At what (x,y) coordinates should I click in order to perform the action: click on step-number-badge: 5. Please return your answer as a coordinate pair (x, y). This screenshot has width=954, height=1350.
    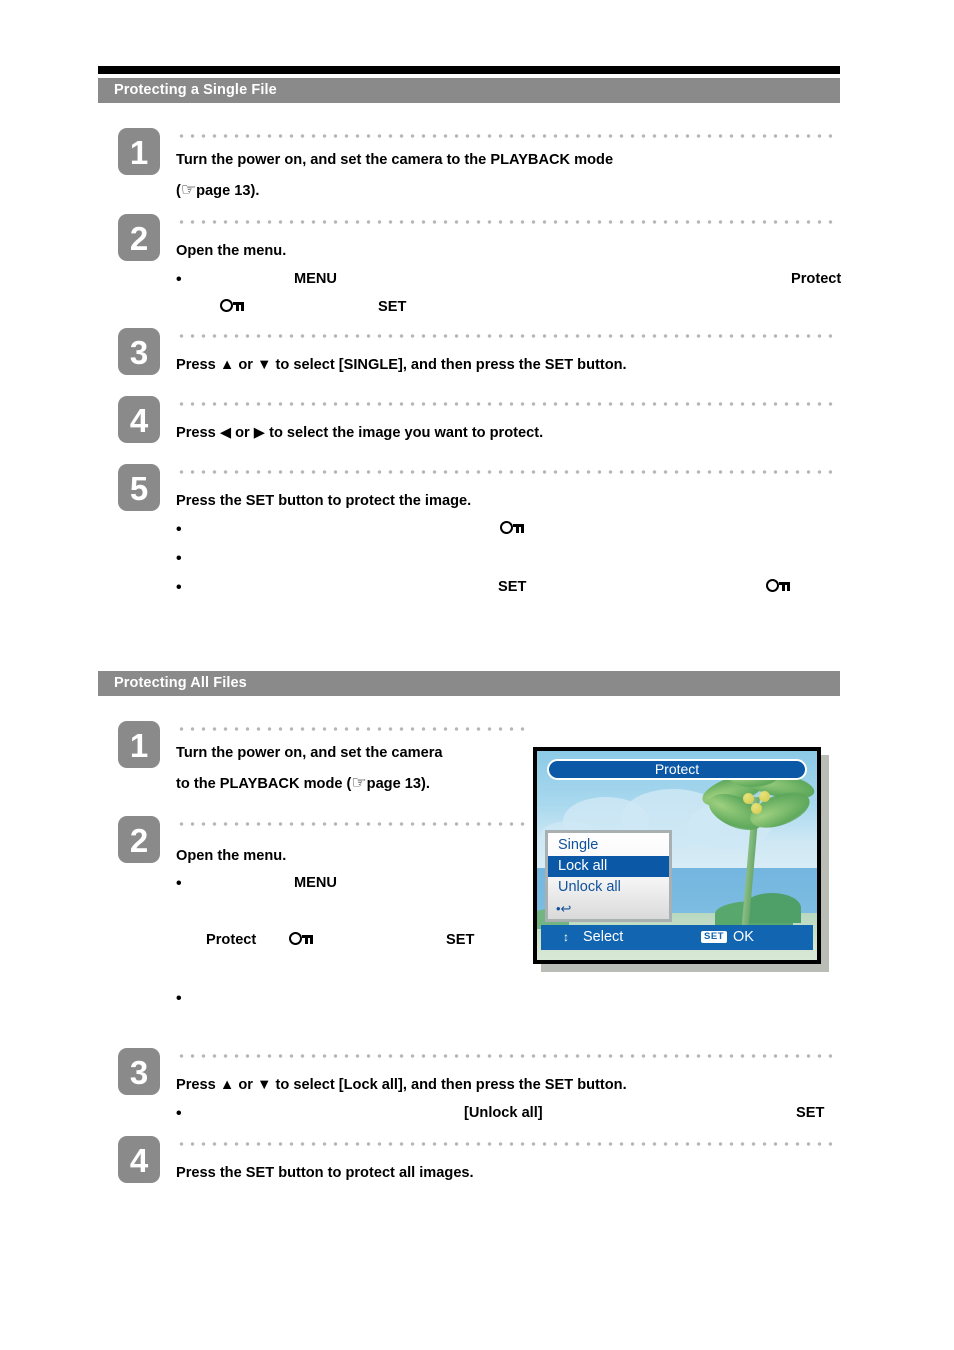
    Looking at the image, I should click on (139, 487).